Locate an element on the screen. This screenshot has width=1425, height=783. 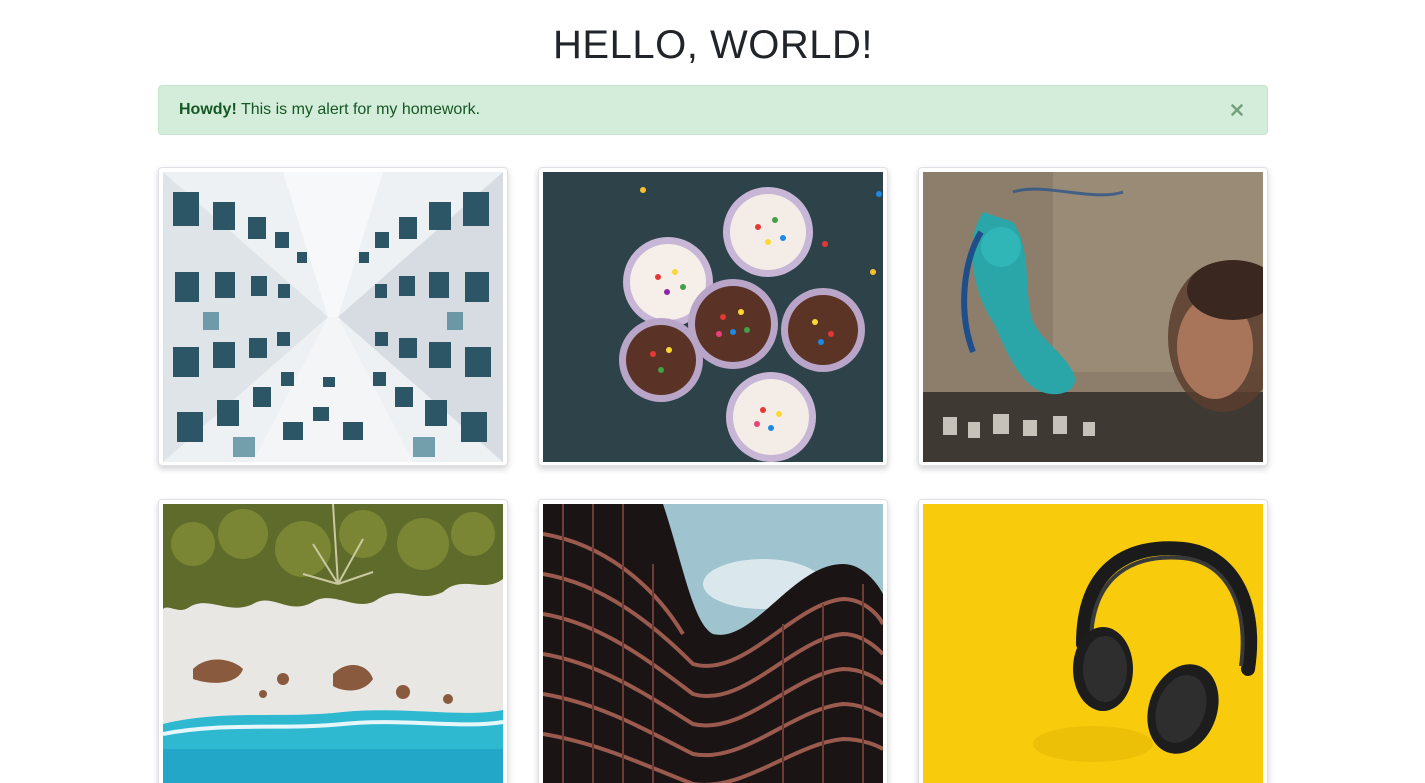
street-art-mural-photo is located at coordinates (1093, 317).